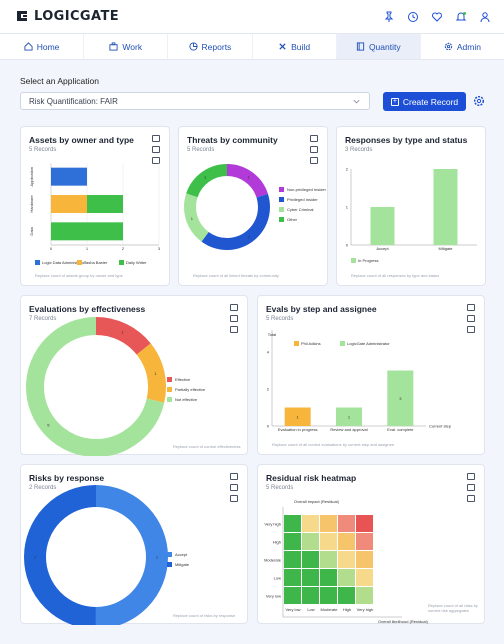  Describe the element at coordinates (22, 16) in the screenshot. I see `logo-icon` at that location.